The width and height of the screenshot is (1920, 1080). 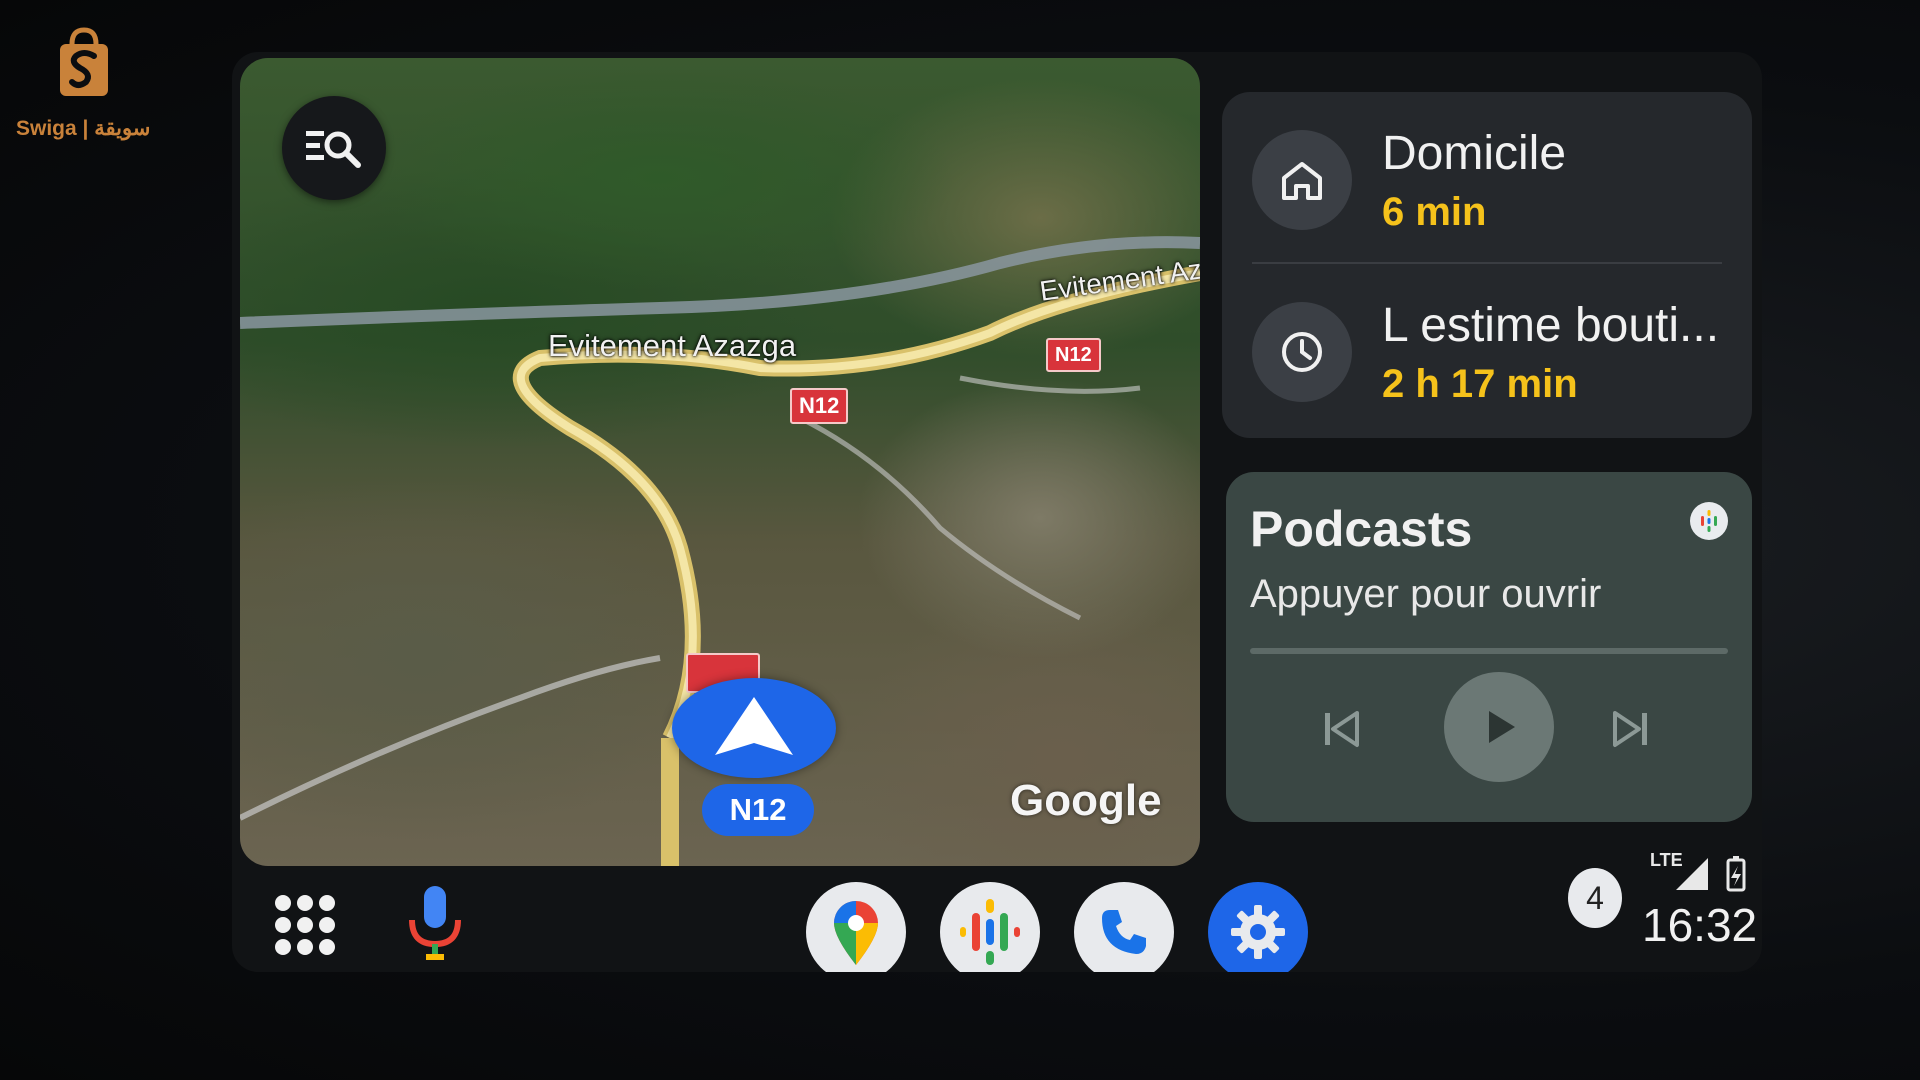 I want to click on app-grid-icon, so click(x=305, y=925).